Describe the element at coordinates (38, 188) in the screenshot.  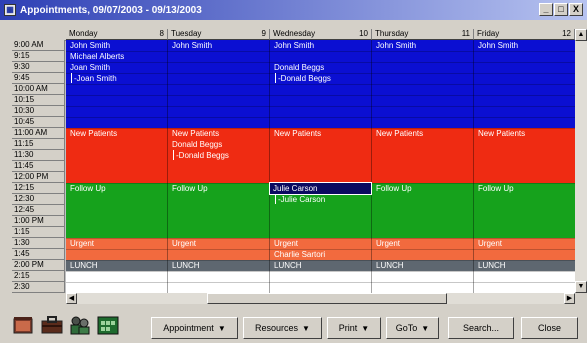
I see `time-slot: 12:15` at that location.